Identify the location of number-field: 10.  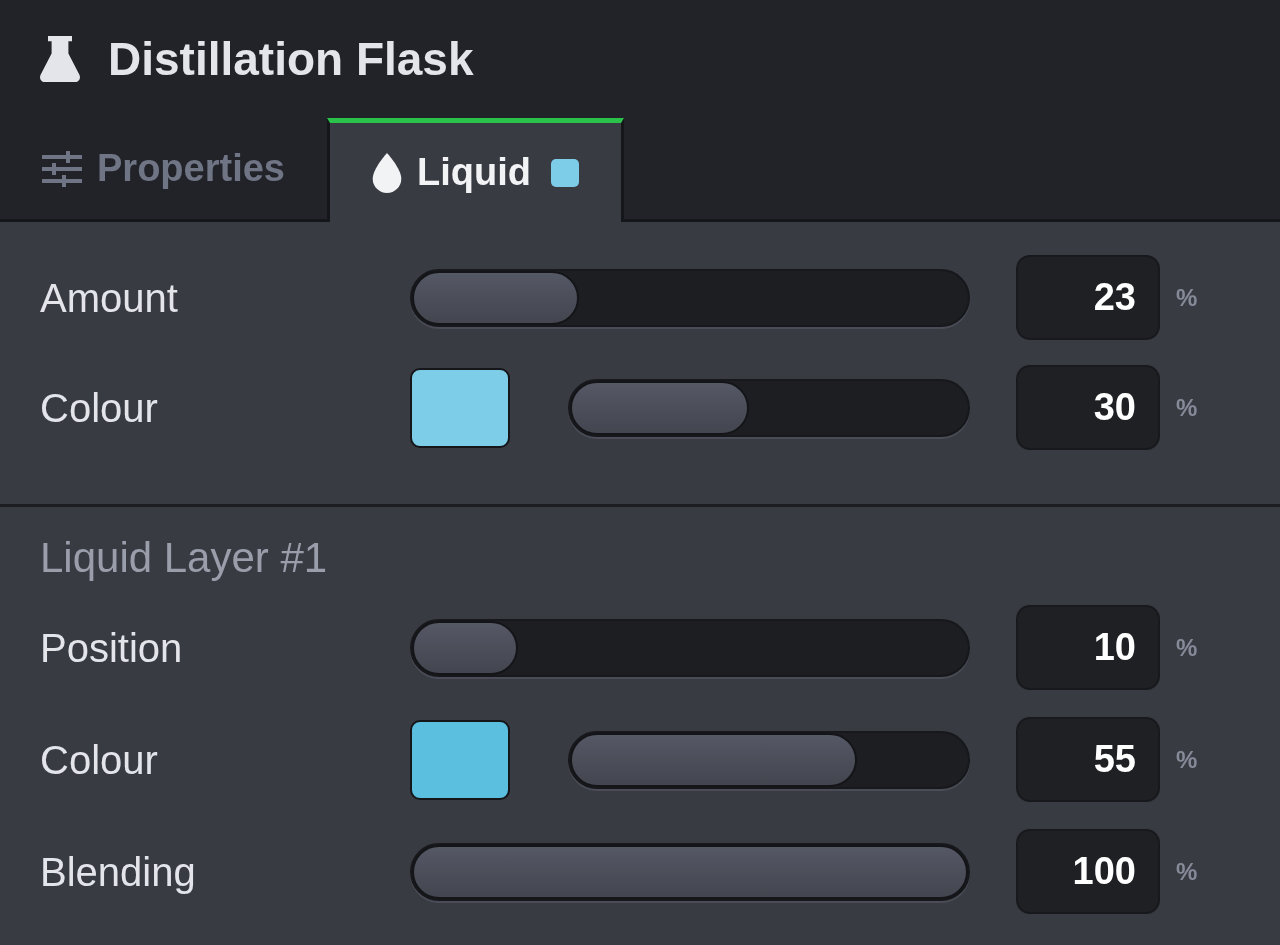
(1088, 647).